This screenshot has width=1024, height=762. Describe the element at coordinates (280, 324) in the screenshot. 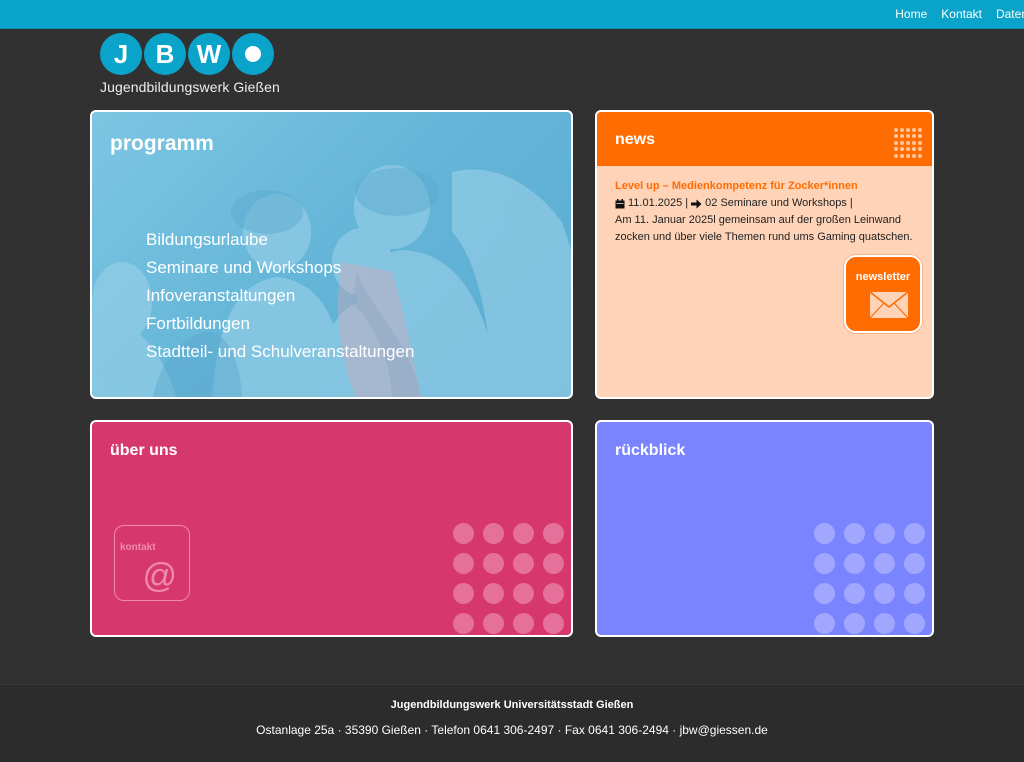

I see `programm-item-fortbildungen: Fortbildungen` at that location.